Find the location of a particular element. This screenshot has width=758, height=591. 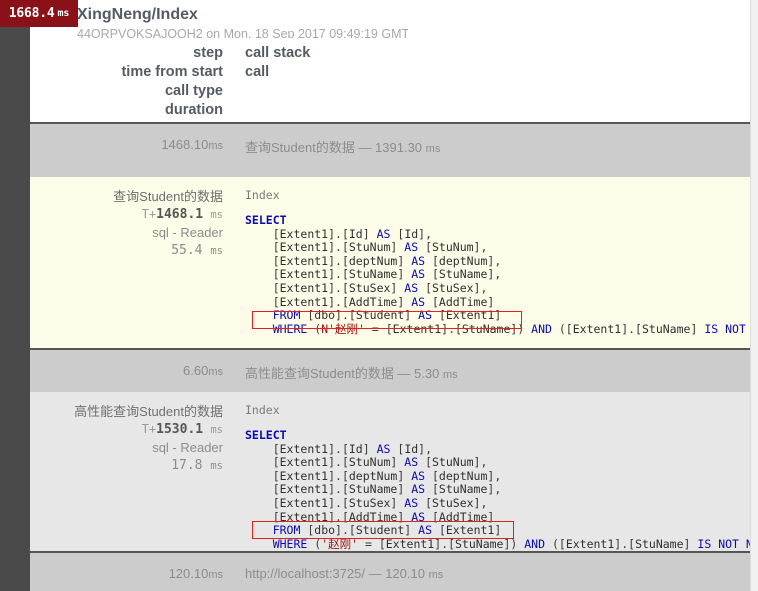

column-header-call-stack: call stack is located at coordinates (278, 53).